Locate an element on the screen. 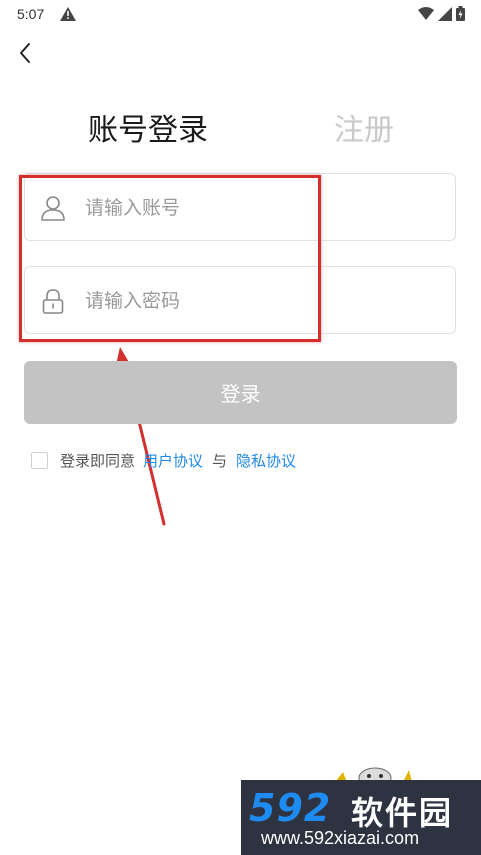 This screenshot has height=855, width=481. battery-icon is located at coordinates (460, 13).